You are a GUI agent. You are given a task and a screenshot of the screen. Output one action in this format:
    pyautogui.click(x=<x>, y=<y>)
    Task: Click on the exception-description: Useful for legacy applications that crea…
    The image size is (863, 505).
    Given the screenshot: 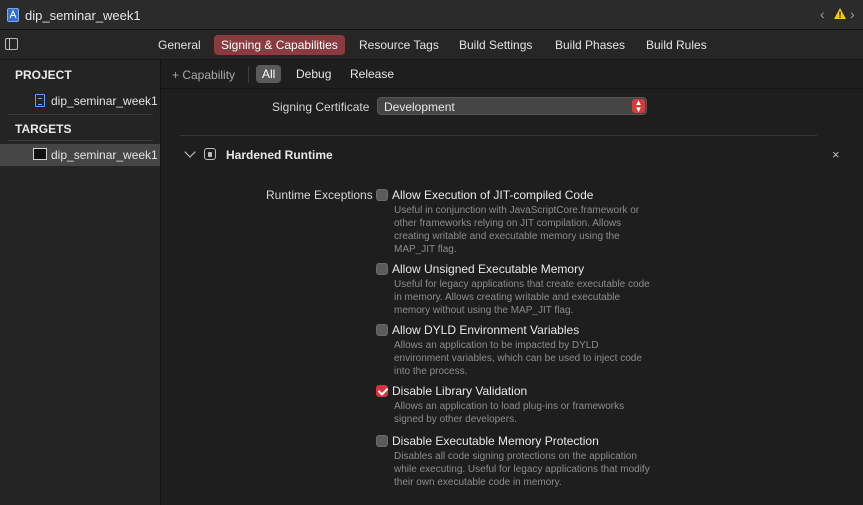 What is the action you would take?
    pyautogui.click(x=522, y=297)
    